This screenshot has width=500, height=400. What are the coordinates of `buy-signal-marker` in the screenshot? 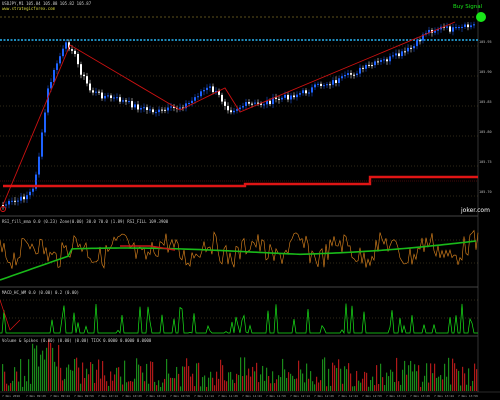 It's located at (481, 17).